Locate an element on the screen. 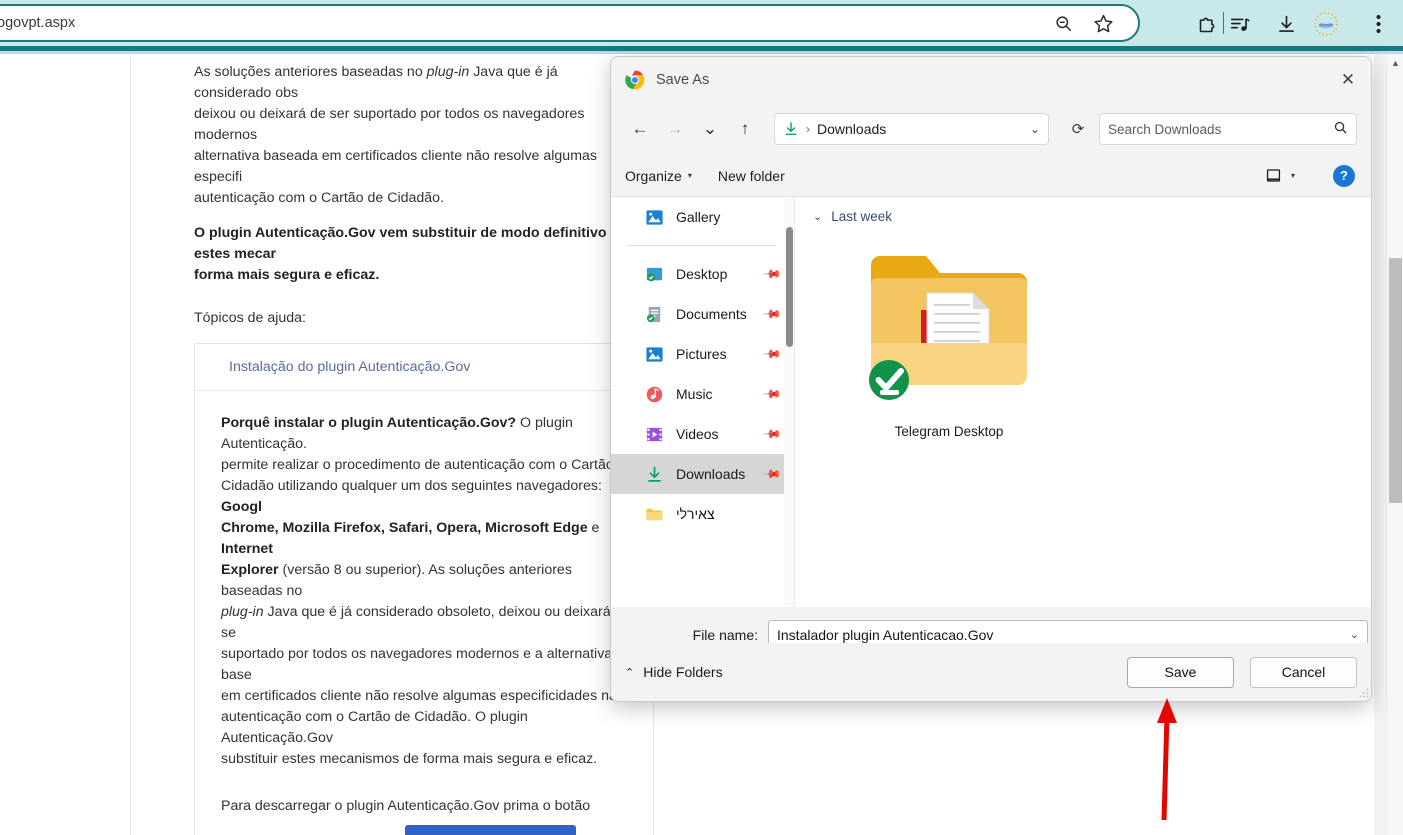 Image resolution: width=1403 pixels, height=835 pixels. file-name-input is located at coordinates (1063, 634).